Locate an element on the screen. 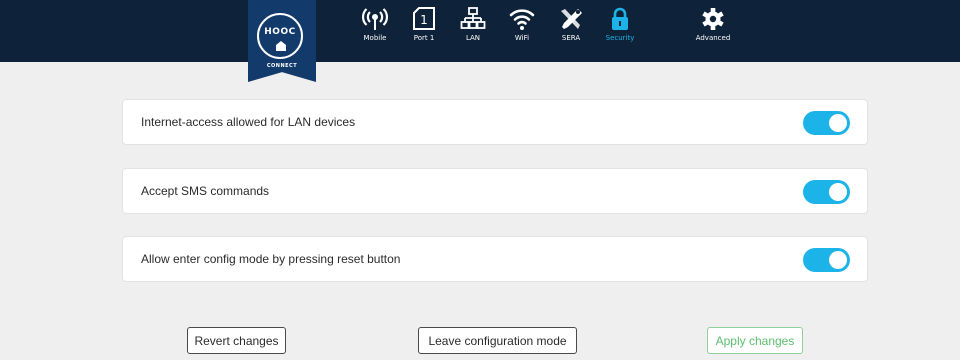 The height and width of the screenshot is (360, 960). nav-label: LAN is located at coordinates (473, 38).